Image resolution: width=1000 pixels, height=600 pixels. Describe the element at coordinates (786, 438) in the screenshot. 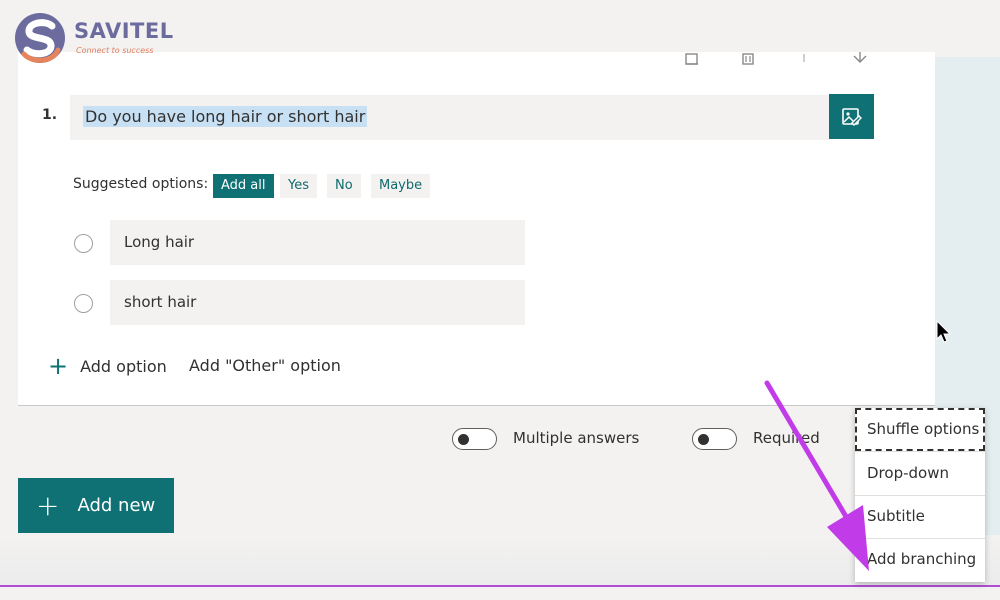

I see `required-label: Required` at that location.